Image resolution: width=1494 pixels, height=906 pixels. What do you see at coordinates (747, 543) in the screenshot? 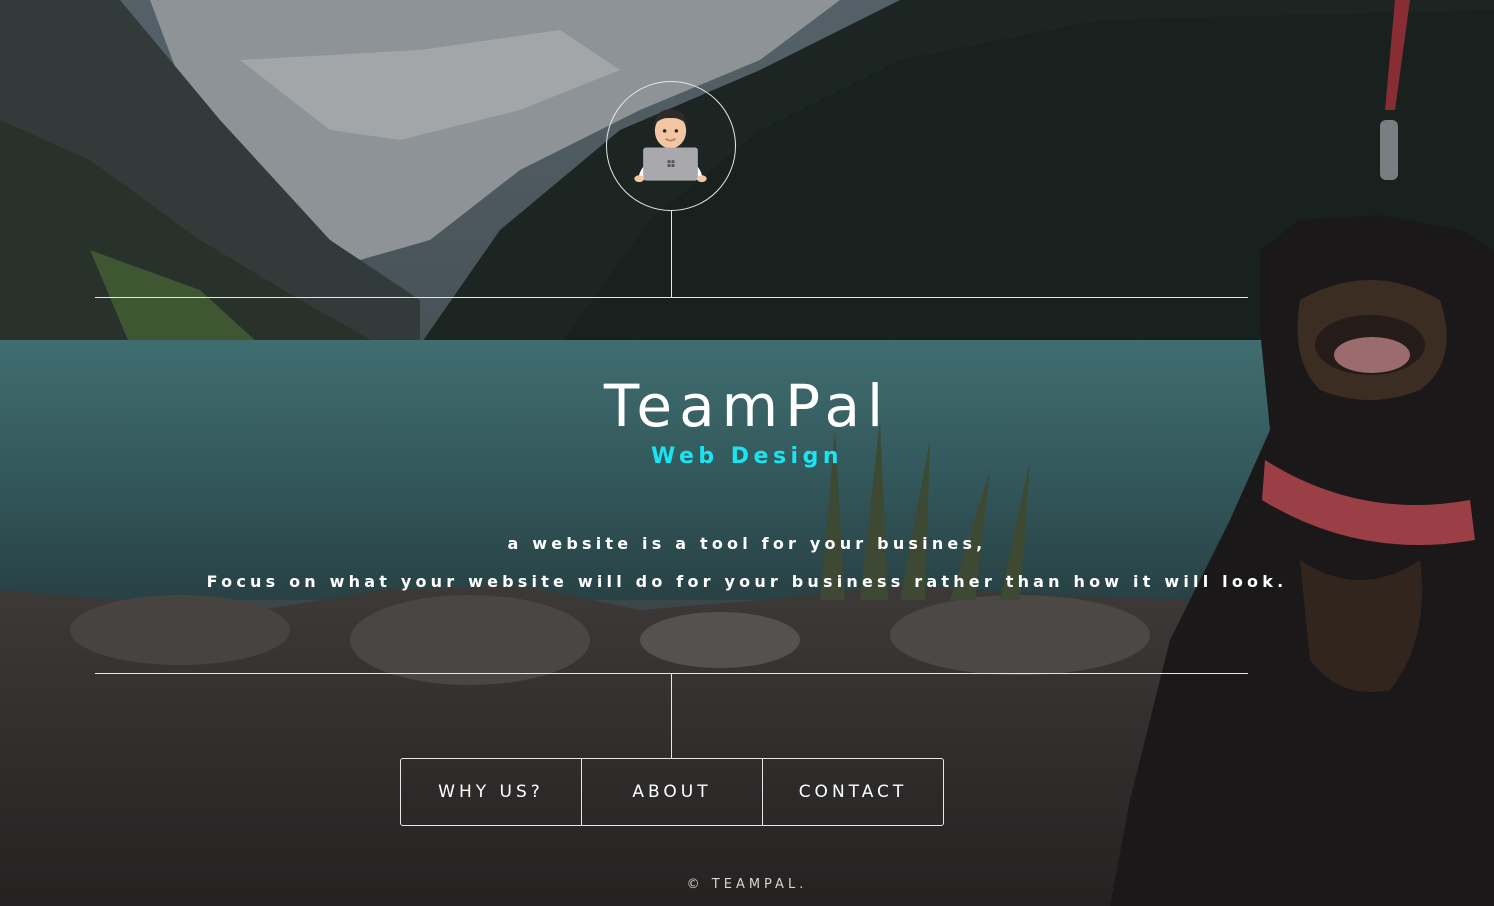
I see `intro-line-1: a website is a tool for your busines,` at bounding box center [747, 543].